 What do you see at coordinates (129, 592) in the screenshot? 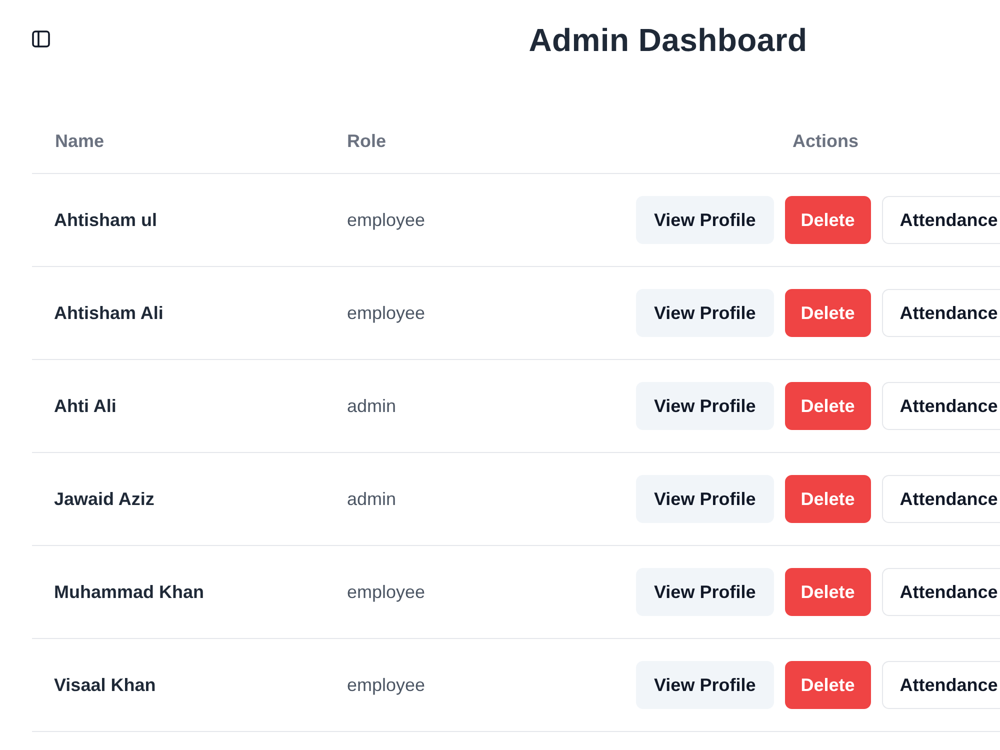
I see `user-name: Muhammad Khan` at bounding box center [129, 592].